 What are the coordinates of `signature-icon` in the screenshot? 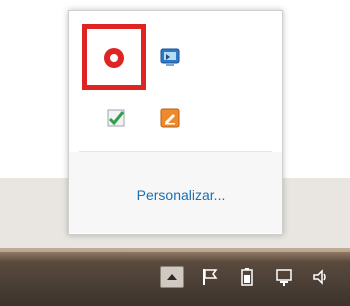 It's located at (170, 118).